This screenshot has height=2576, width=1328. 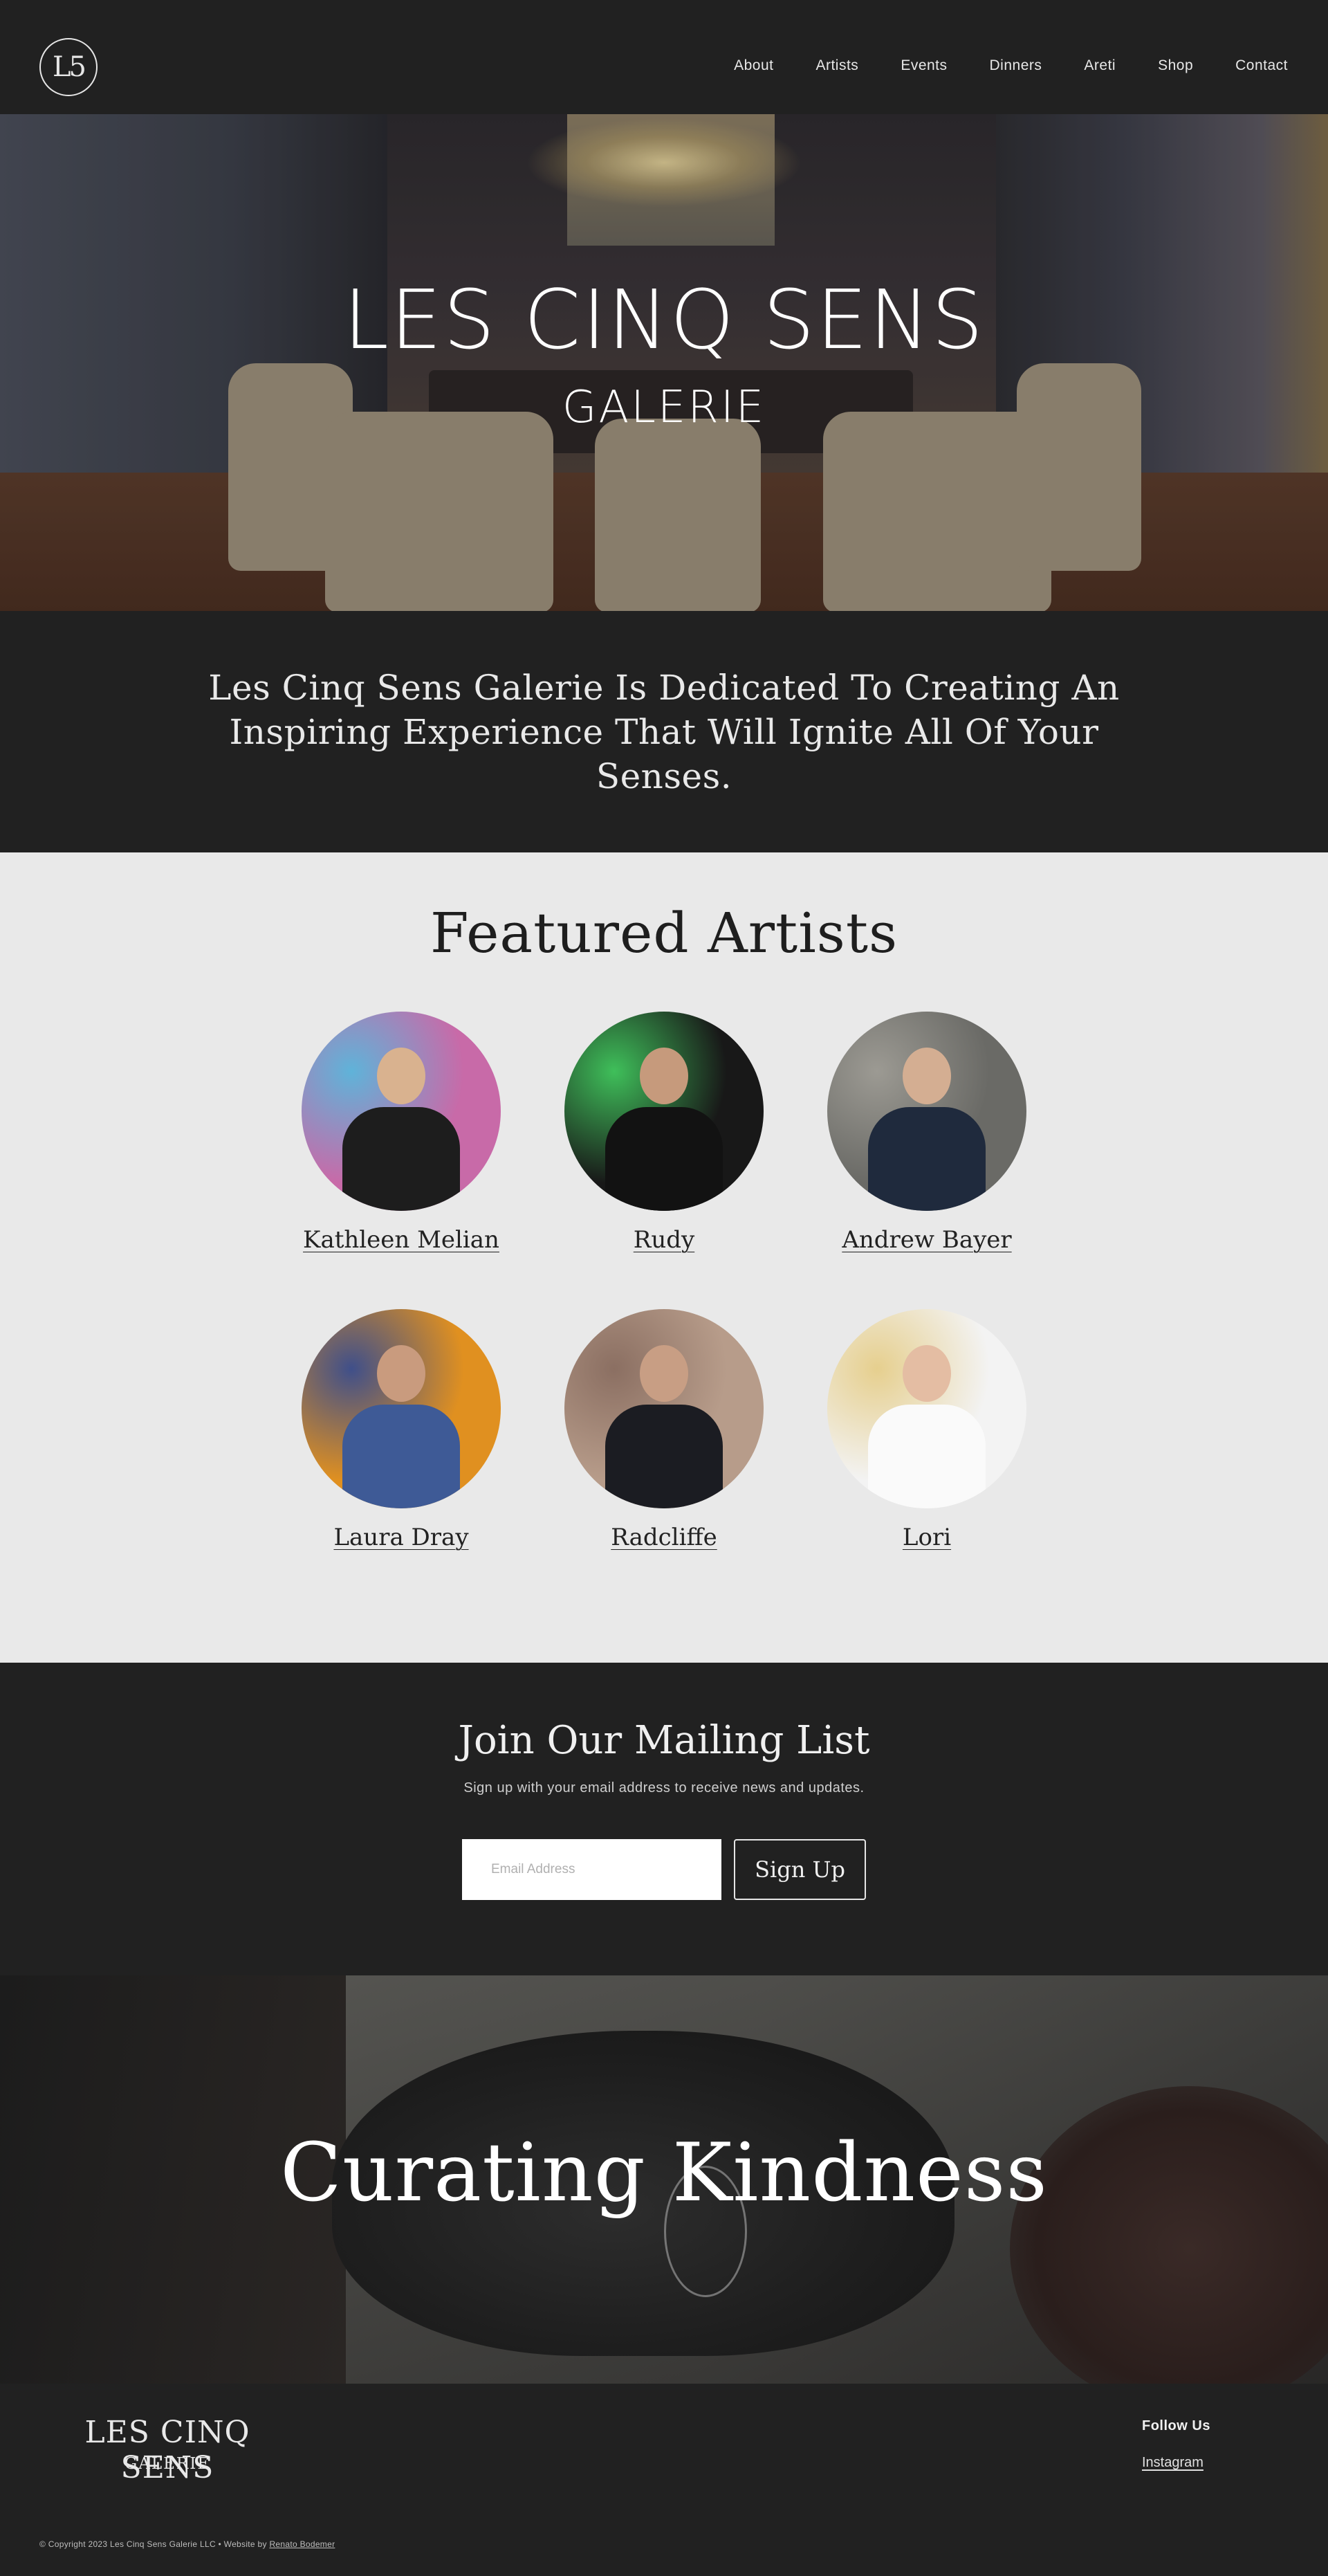 What do you see at coordinates (836, 65) in the screenshot?
I see `nav-artists: Artists` at bounding box center [836, 65].